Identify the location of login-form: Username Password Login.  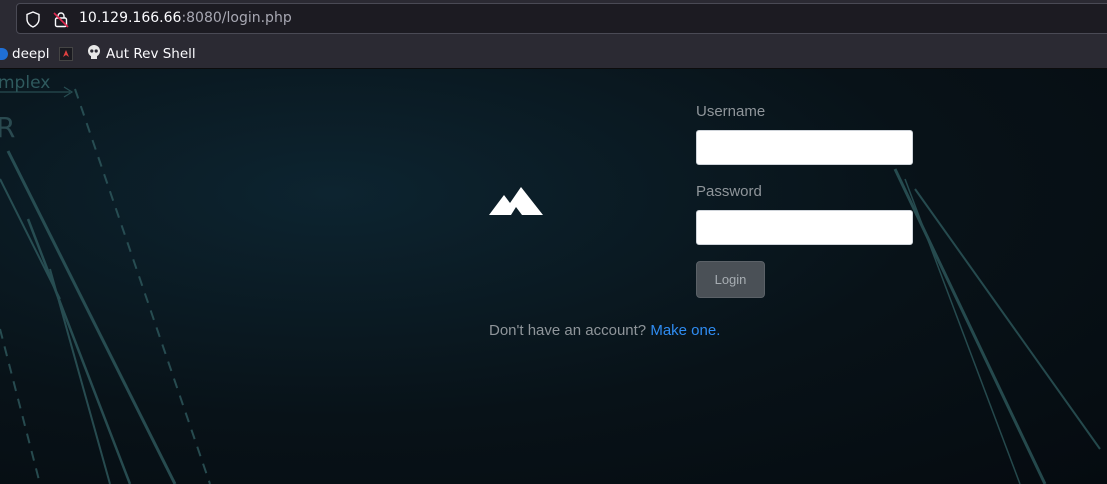
(806, 200).